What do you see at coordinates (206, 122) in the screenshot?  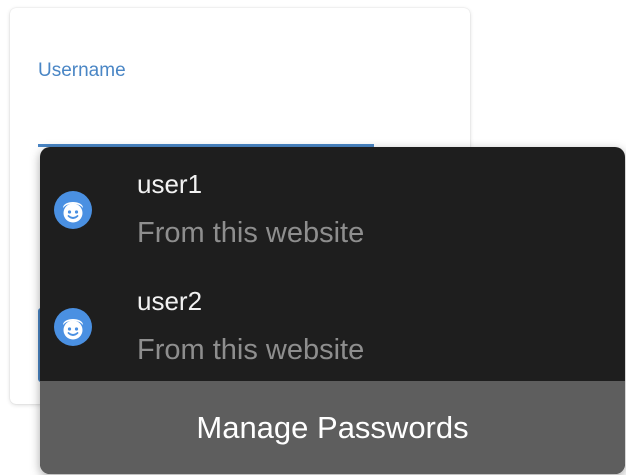 I see `username-input` at bounding box center [206, 122].